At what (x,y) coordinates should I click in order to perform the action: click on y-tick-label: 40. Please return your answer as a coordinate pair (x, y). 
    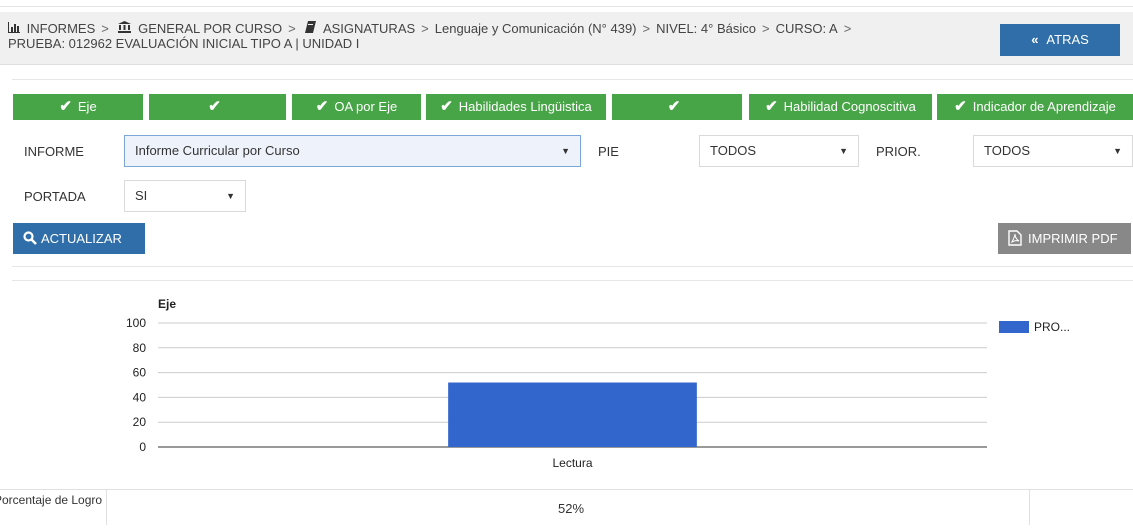
    Looking at the image, I should click on (140, 397).